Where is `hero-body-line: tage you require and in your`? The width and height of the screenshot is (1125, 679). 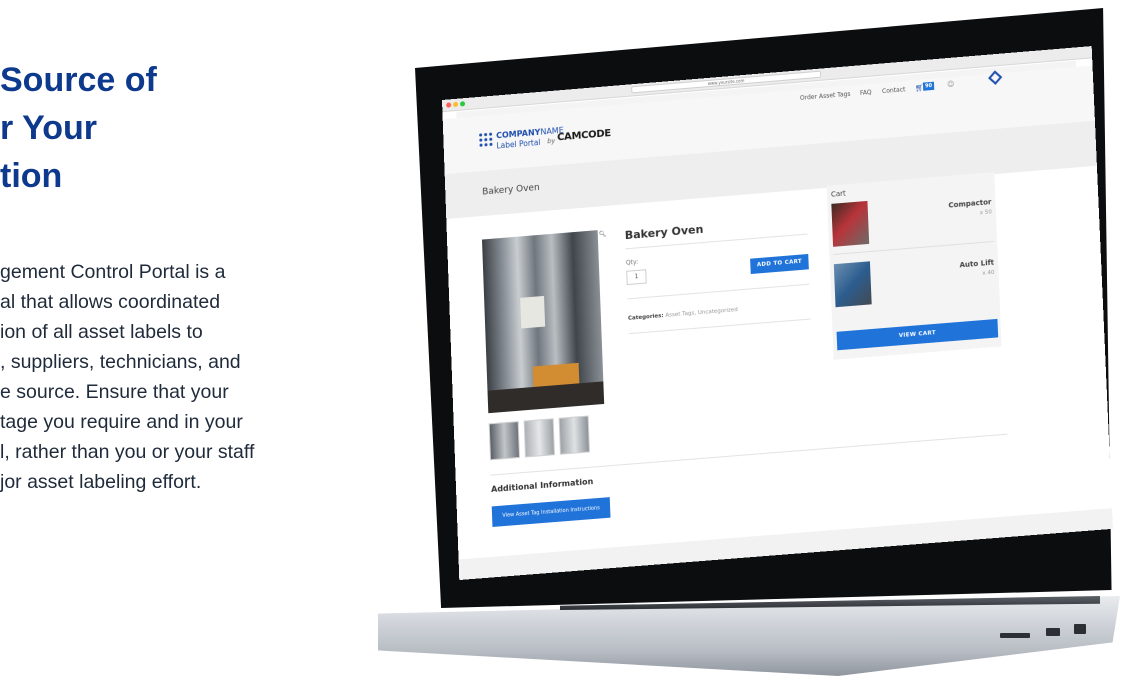 hero-body-line: tage you require and in your is located at coordinates (121, 422).